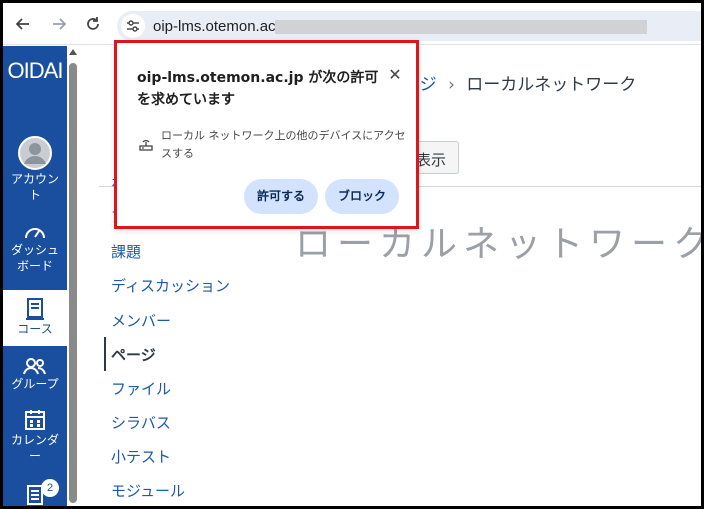  I want to click on close-icon: ✕, so click(395, 74).